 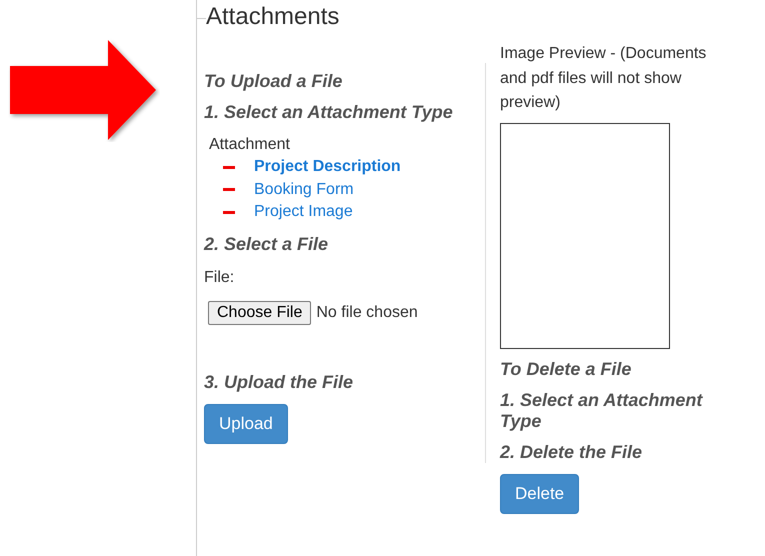 What do you see at coordinates (273, 17) in the screenshot?
I see `section-legend: Attachments` at bounding box center [273, 17].